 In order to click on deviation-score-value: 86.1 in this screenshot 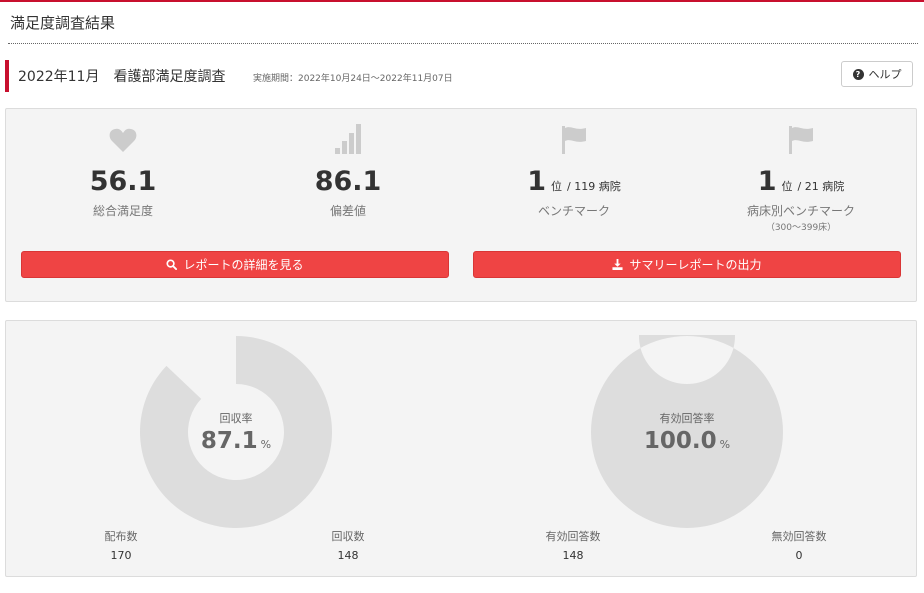, I will do `click(348, 181)`.